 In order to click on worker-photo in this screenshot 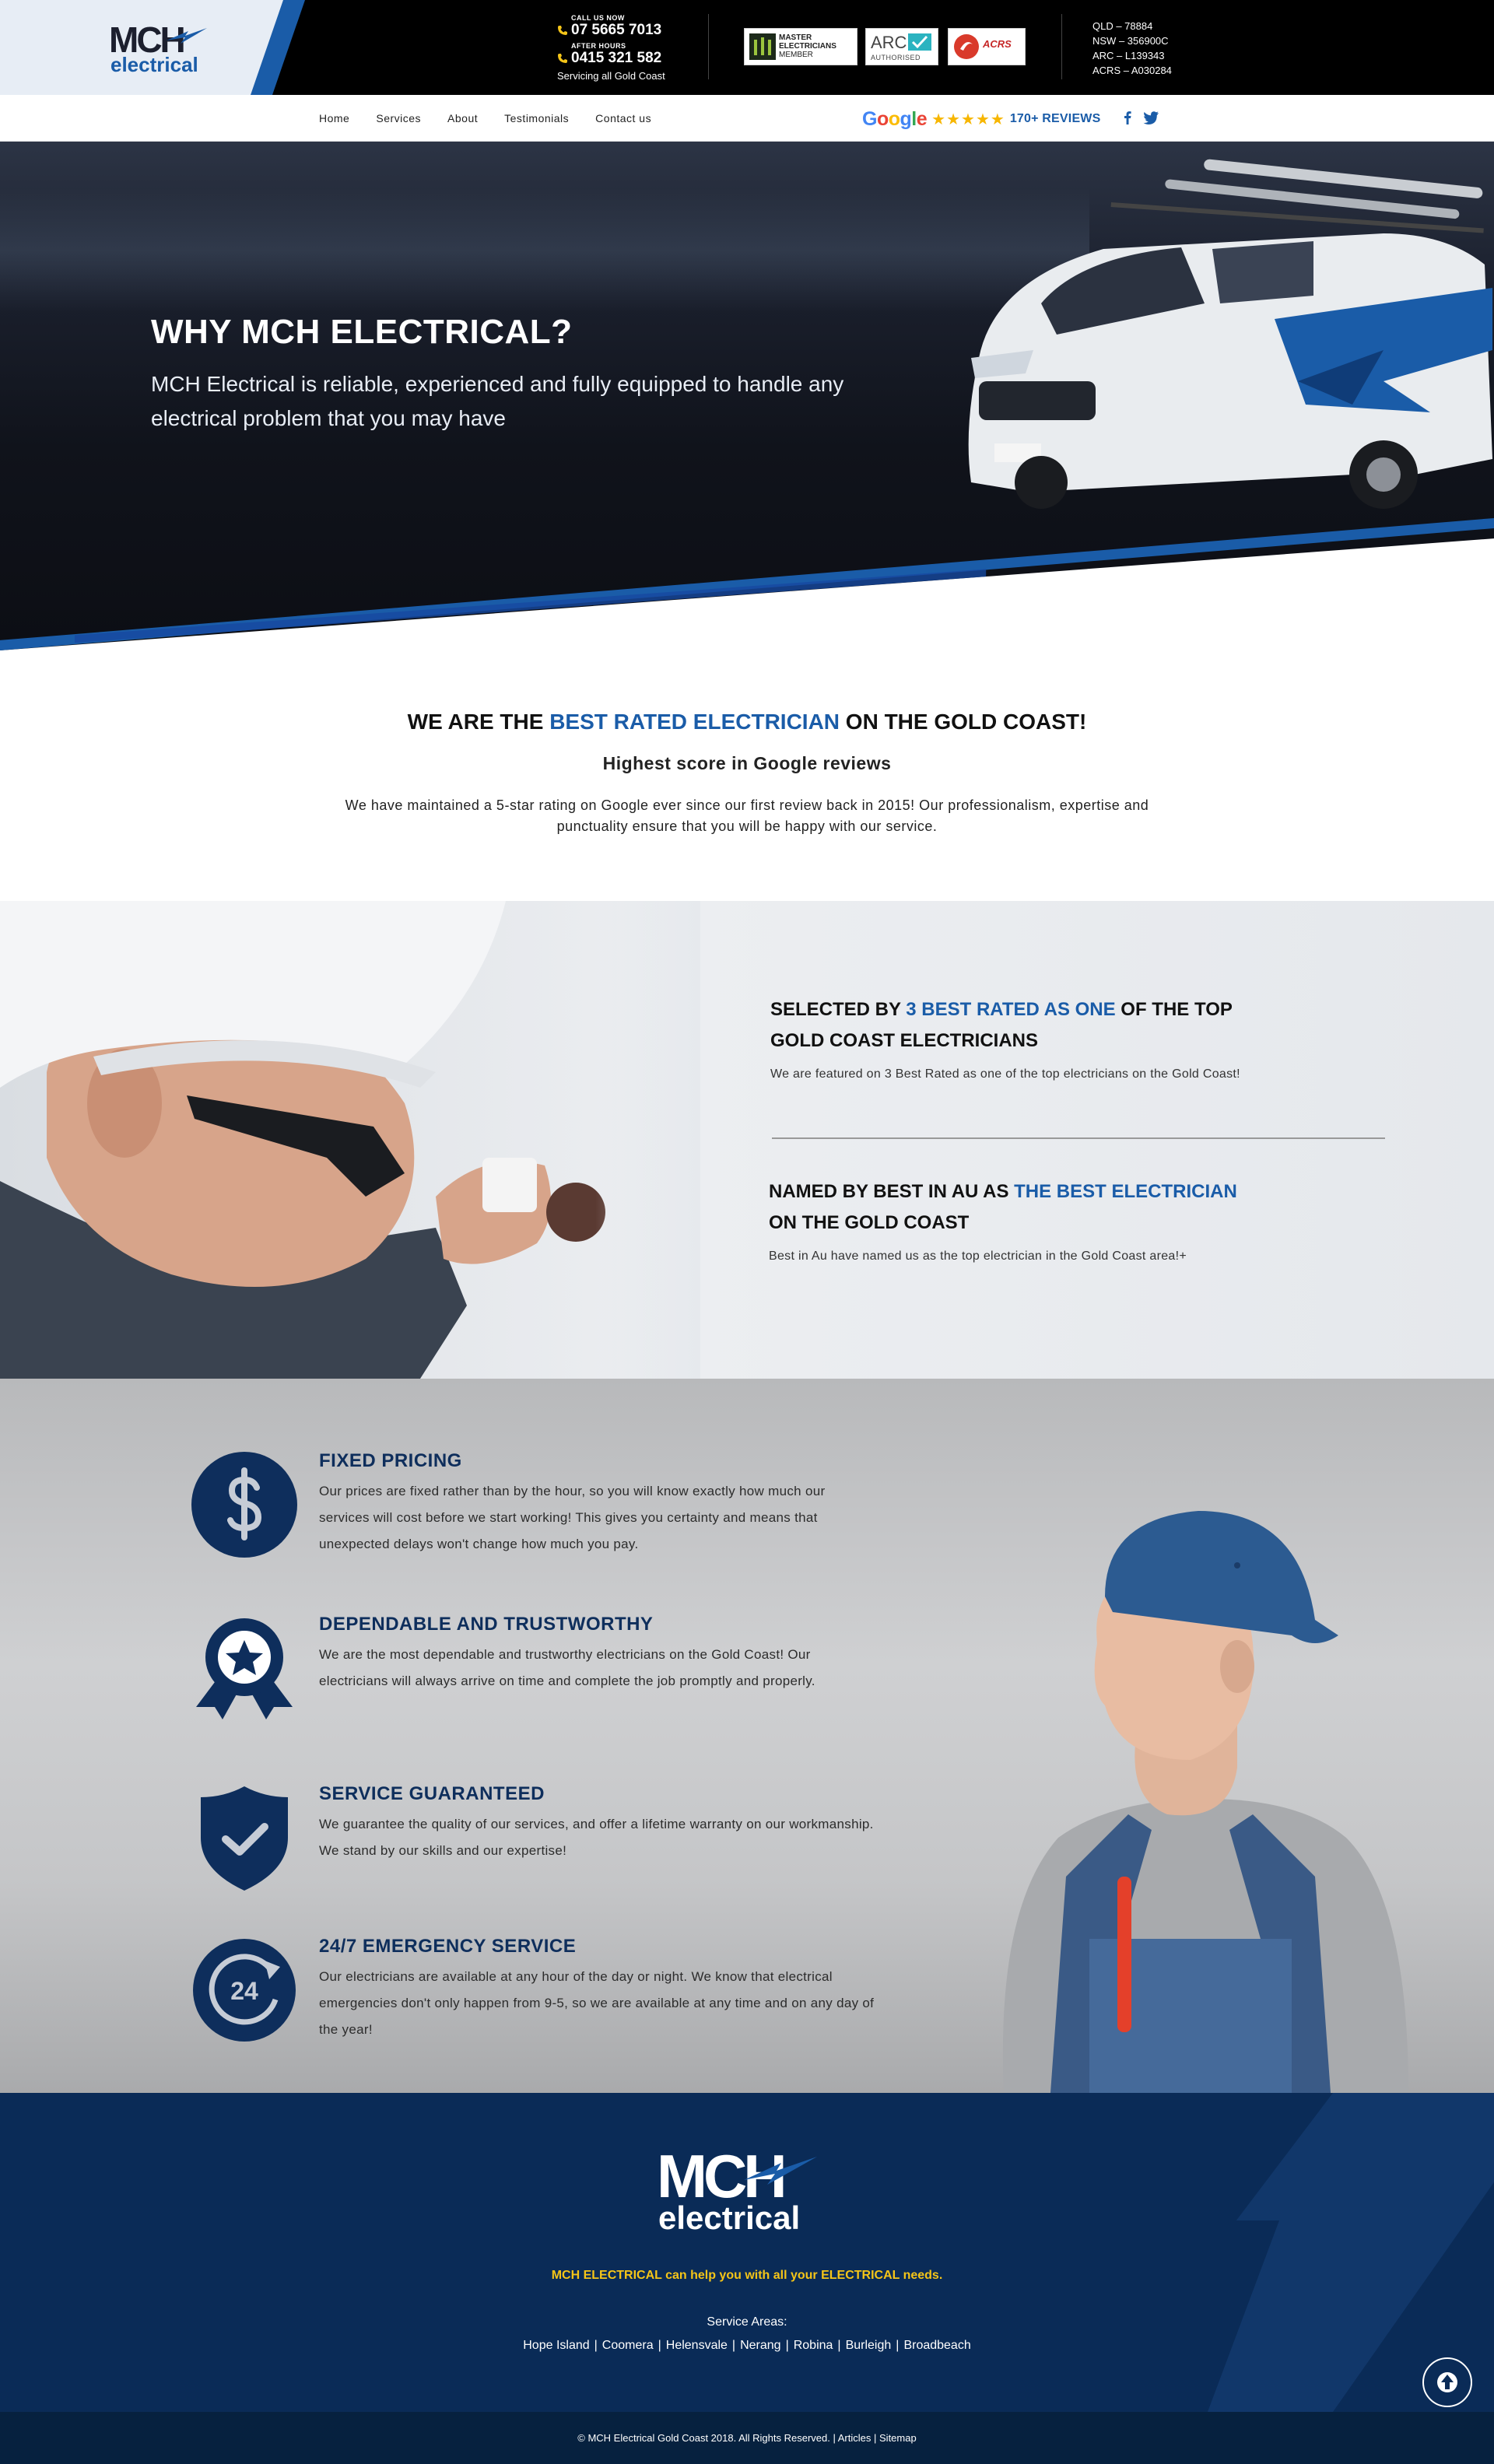, I will do `click(1205, 1802)`.